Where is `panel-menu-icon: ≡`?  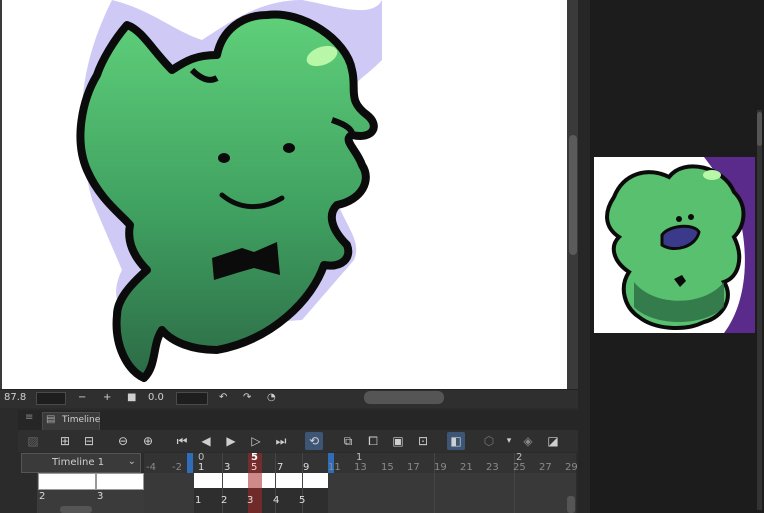
panel-menu-icon: ≡ is located at coordinates (29, 417).